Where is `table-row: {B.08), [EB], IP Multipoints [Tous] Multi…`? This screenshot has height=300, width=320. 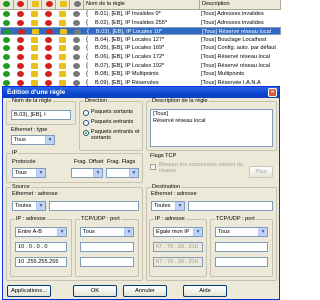
table-row: {B.08), [EB], IP Multipoints [Tous] Multi… is located at coordinates (140, 74).